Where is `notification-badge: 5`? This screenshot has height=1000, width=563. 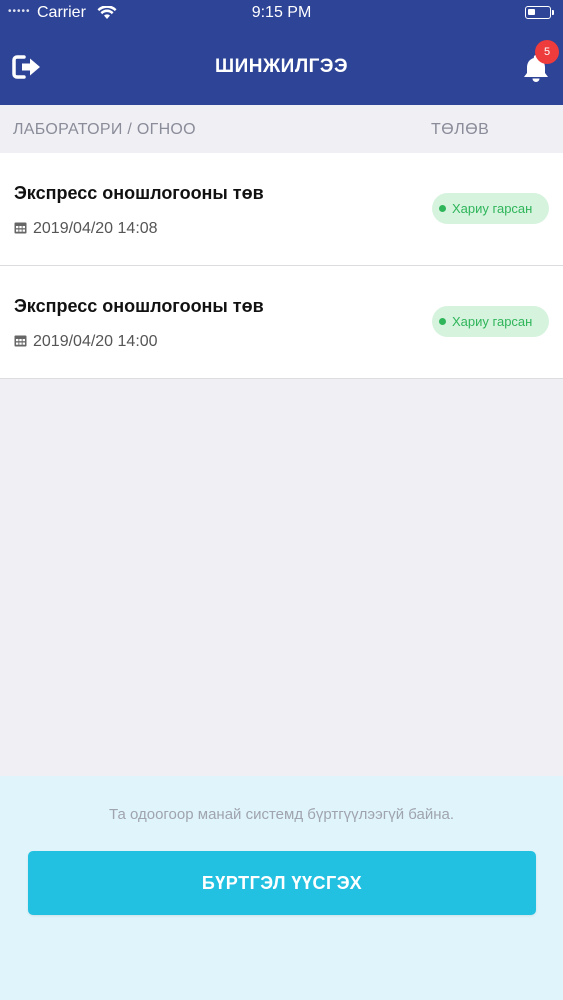 notification-badge: 5 is located at coordinates (547, 52).